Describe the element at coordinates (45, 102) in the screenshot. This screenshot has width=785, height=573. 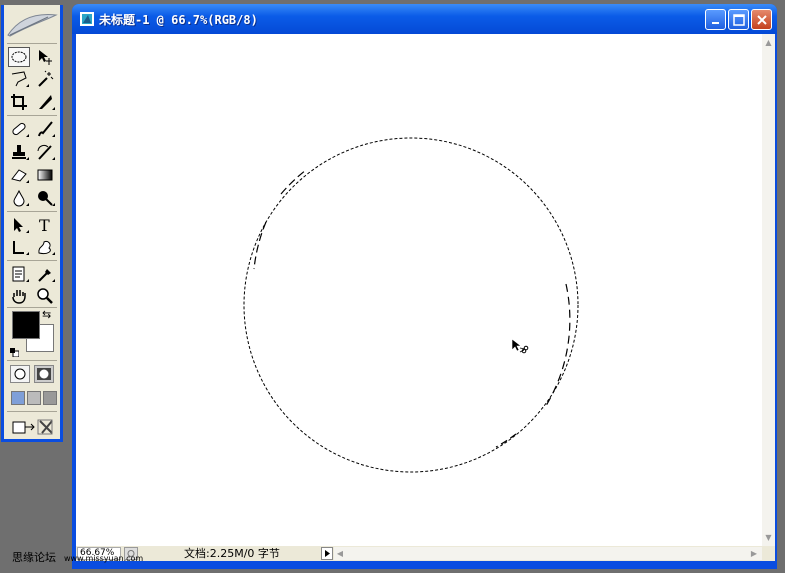
I see `slice-tool-icon` at that location.